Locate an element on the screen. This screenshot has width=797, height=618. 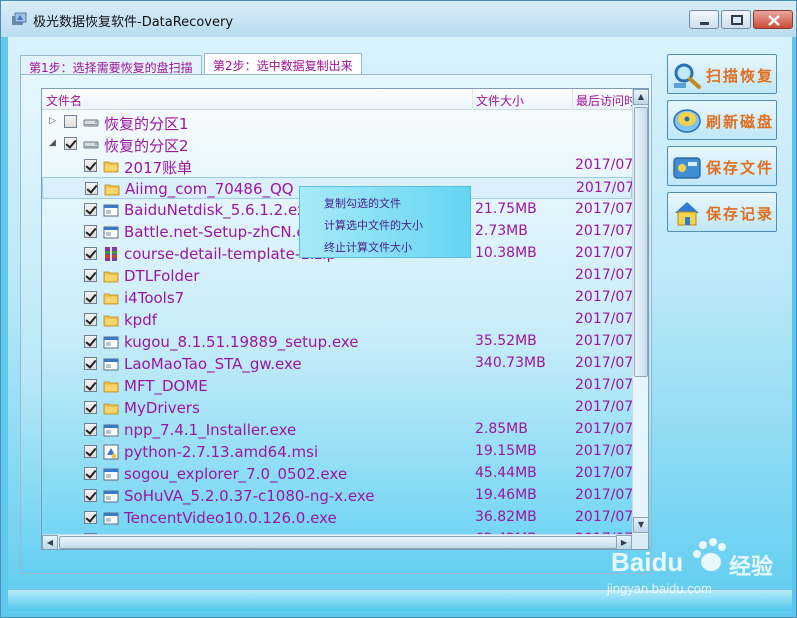
scroll-up-arrow-icon: ▲ is located at coordinates (640, 97).